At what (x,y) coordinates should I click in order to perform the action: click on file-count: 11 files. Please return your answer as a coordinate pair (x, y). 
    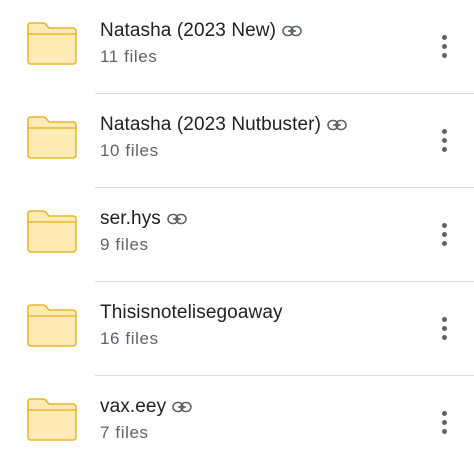
    Looking at the image, I should click on (129, 56).